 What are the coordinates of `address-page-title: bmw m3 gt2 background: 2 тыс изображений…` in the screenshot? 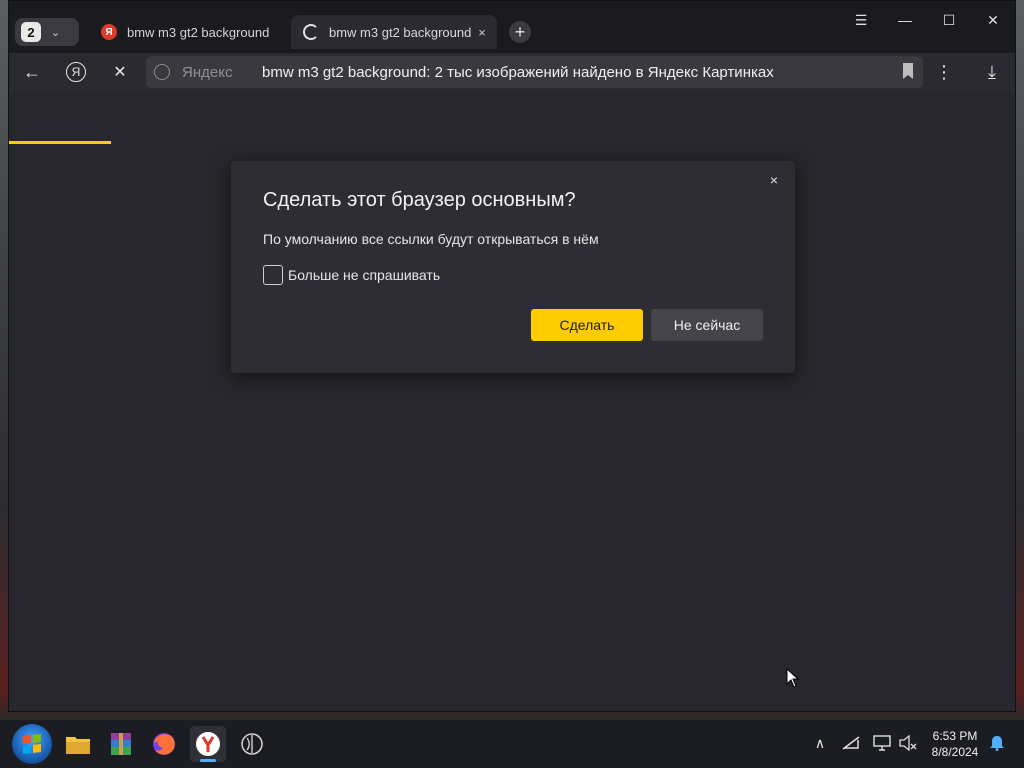 It's located at (518, 72).